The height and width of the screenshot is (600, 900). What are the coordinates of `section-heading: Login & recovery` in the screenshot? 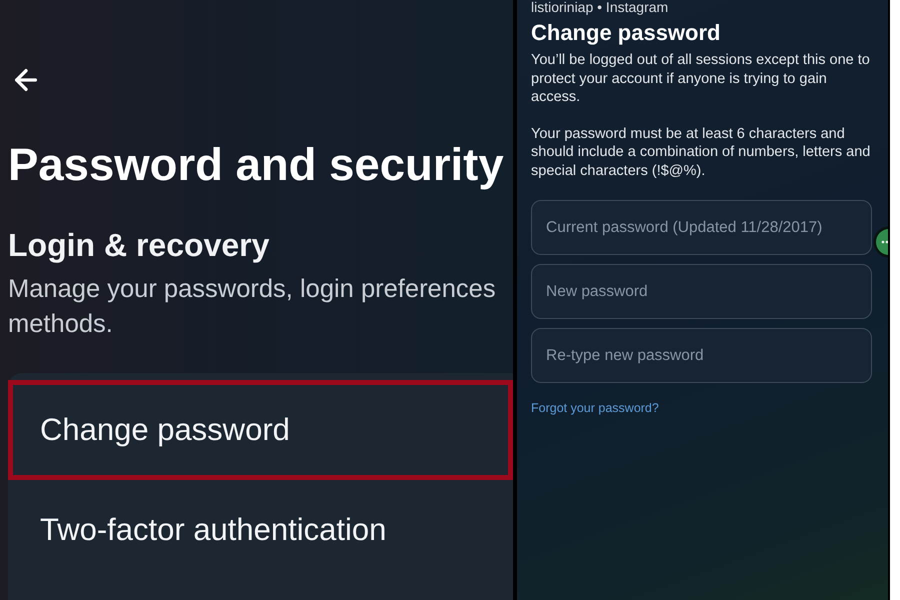 It's located at (139, 245).